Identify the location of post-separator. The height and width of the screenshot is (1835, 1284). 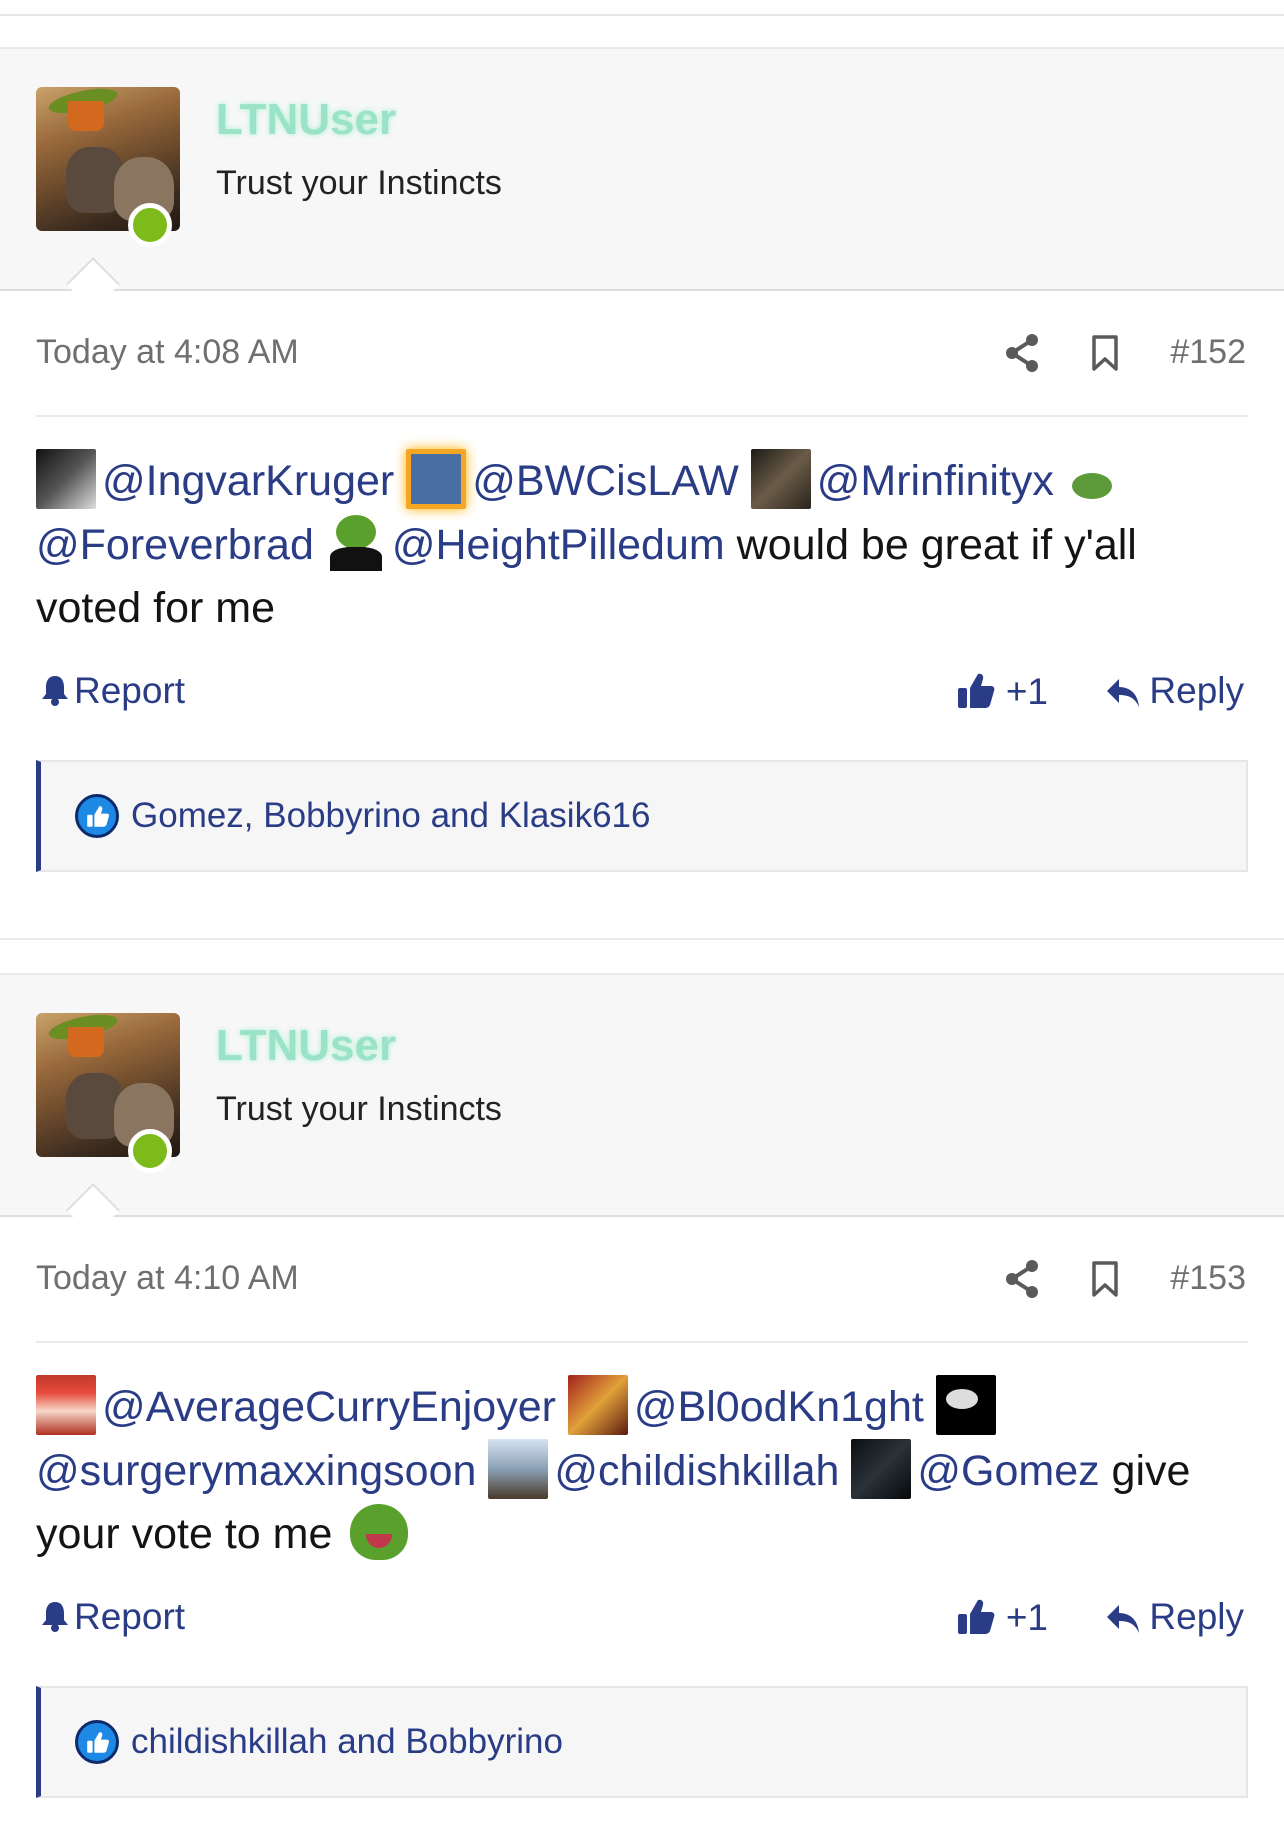
(642, 939).